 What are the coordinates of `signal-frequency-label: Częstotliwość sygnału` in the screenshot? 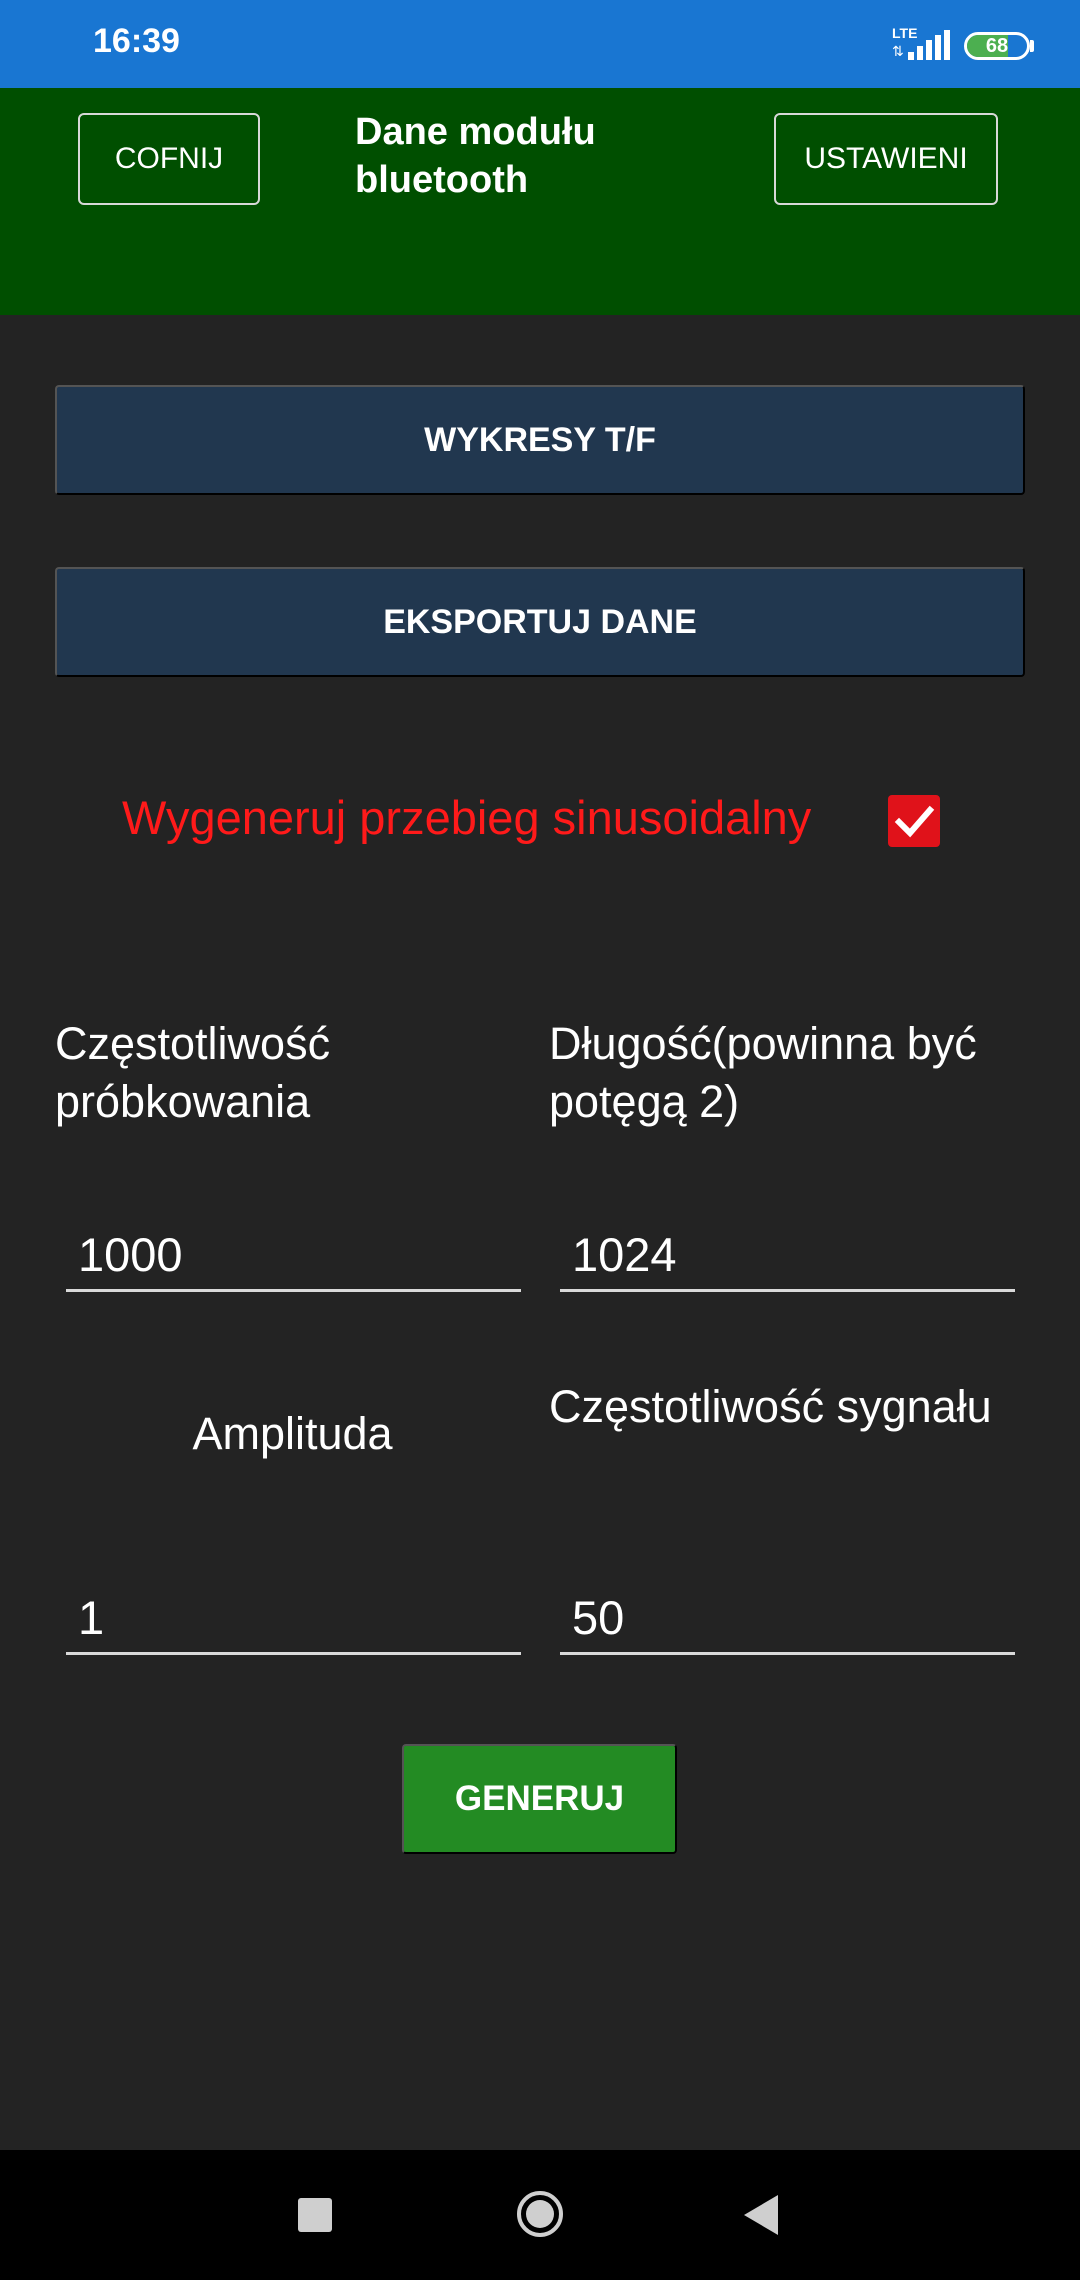 It's located at (770, 1406).